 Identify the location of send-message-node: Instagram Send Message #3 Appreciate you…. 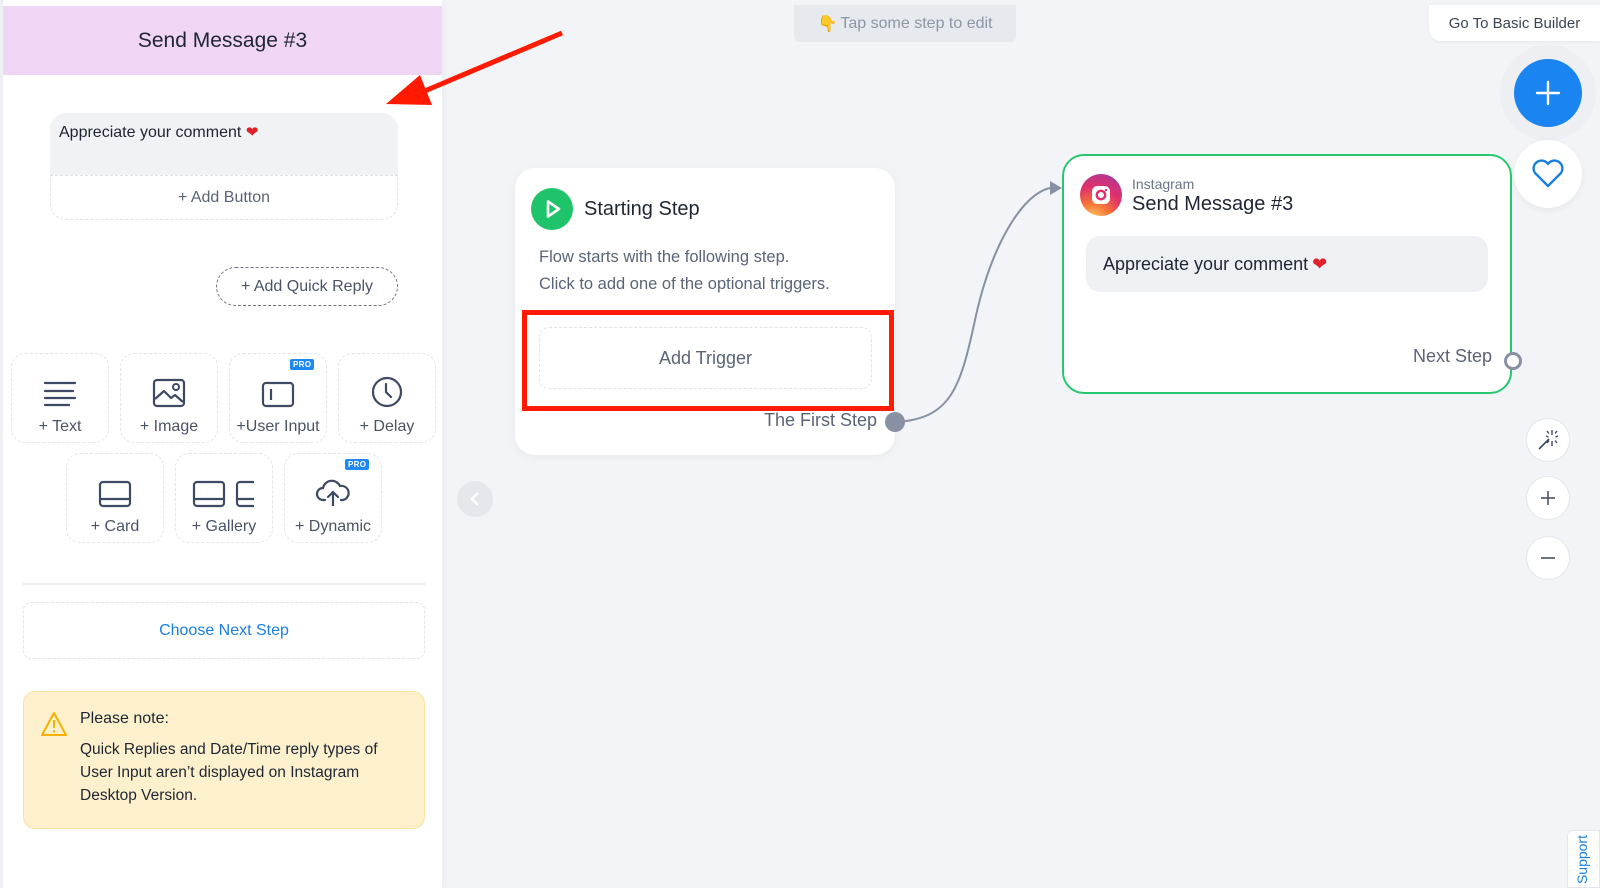
(1287, 274).